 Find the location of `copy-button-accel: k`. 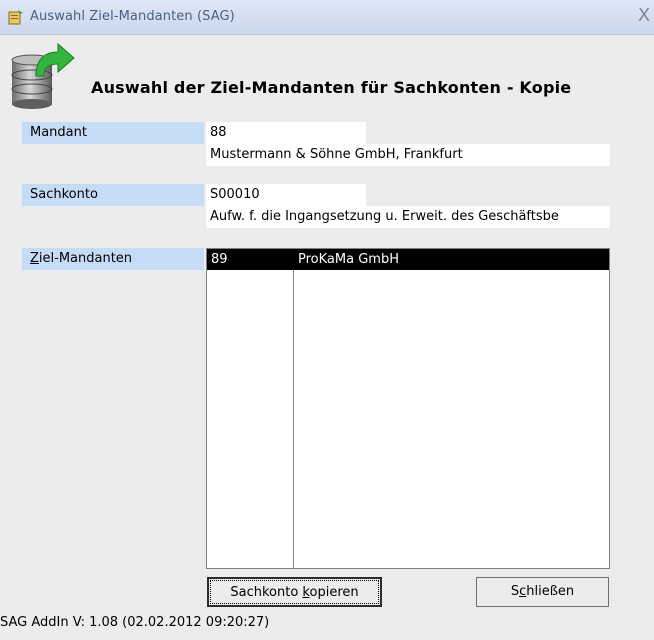

copy-button-accel: k is located at coordinates (306, 592).